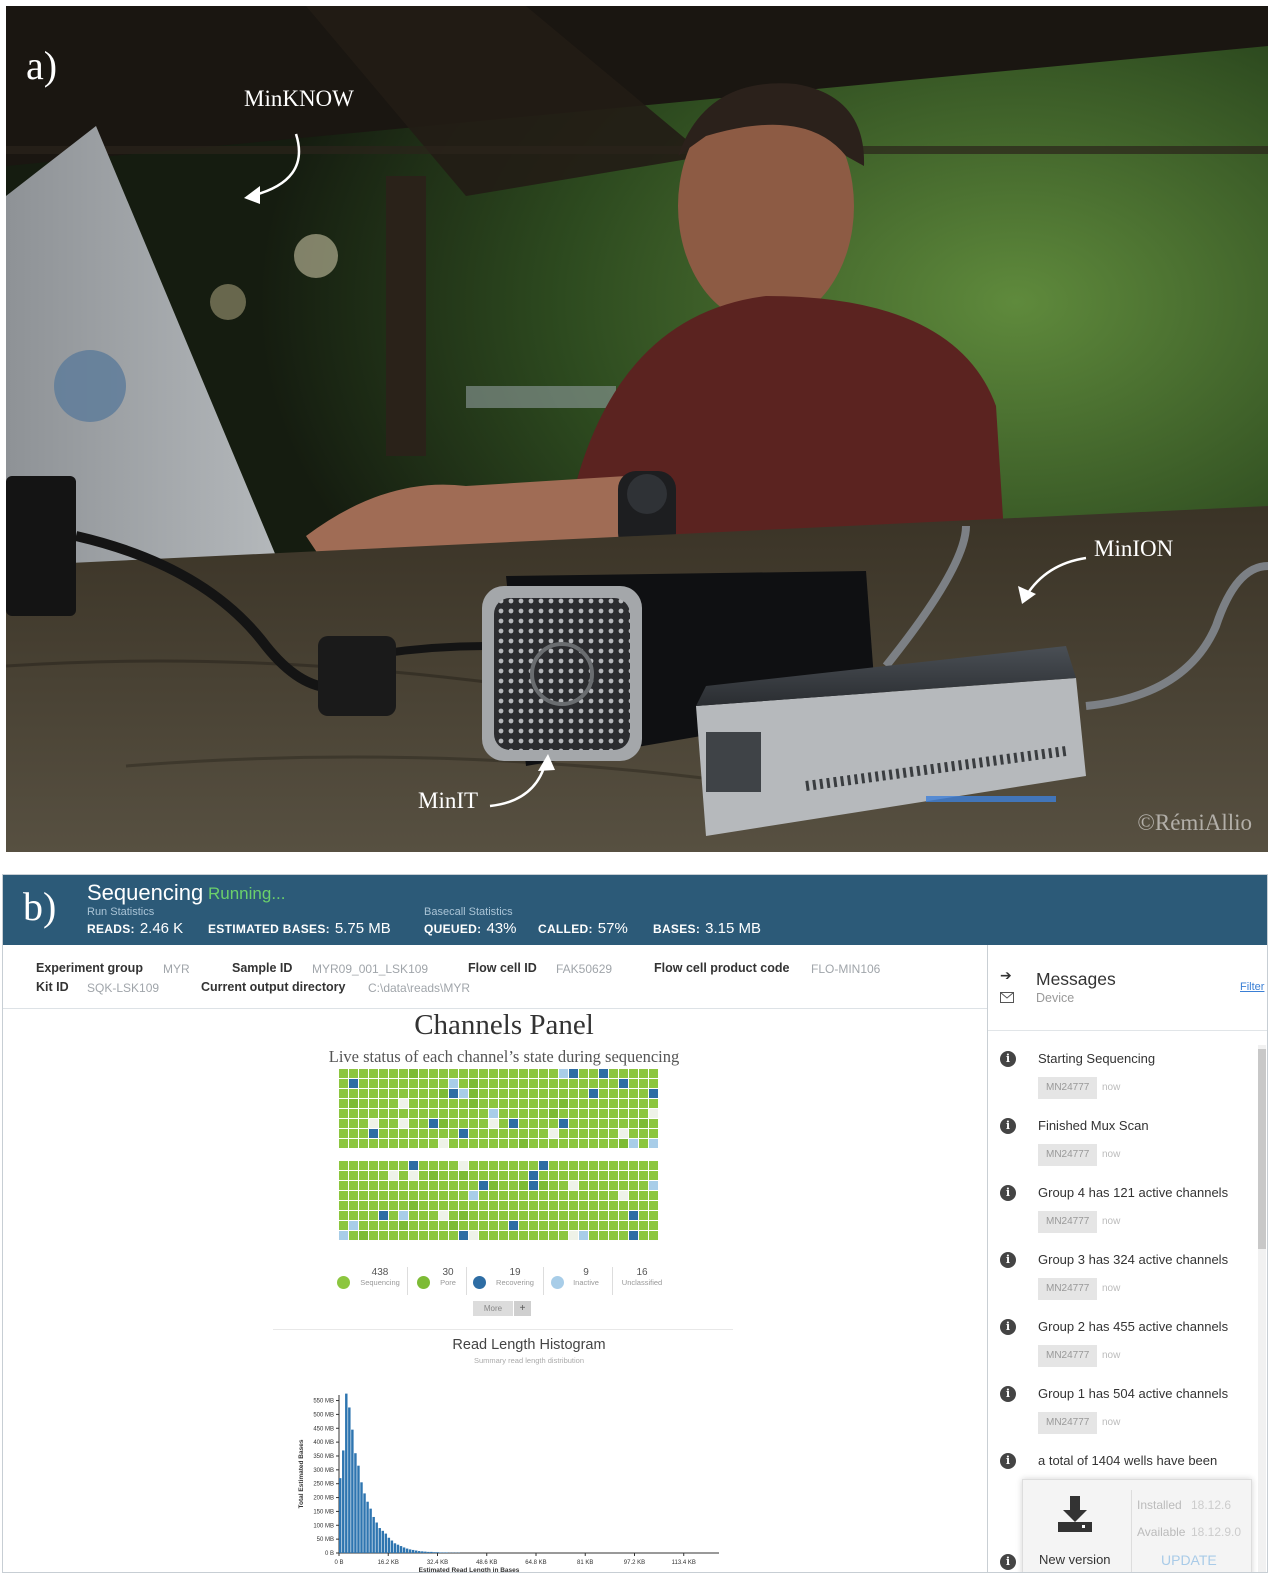 This screenshot has height=1573, width=1272. I want to click on message-item: i Starting Sequencing MN24777 now, so click(1119, 1079).